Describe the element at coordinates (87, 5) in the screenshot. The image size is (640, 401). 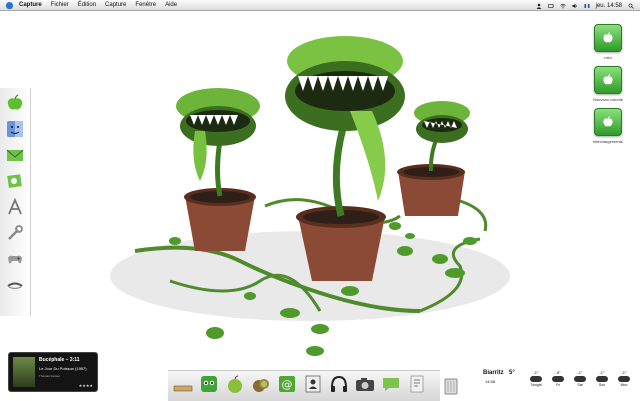
I see `menu-edition: Édition` at that location.